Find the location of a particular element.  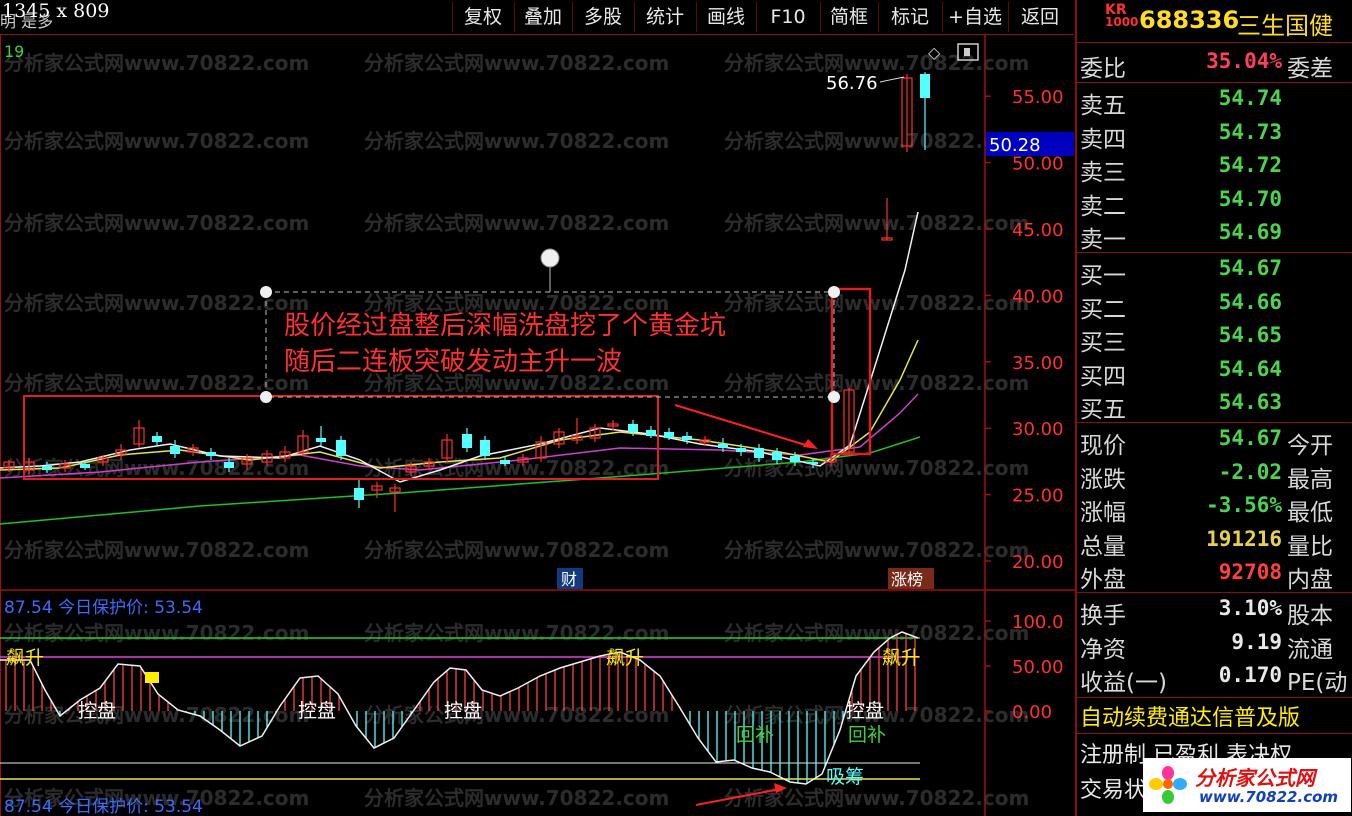

annotation-text-line1: 股价经过盘整后深幅洗盘挖了个黄金坑 is located at coordinates (505, 326).